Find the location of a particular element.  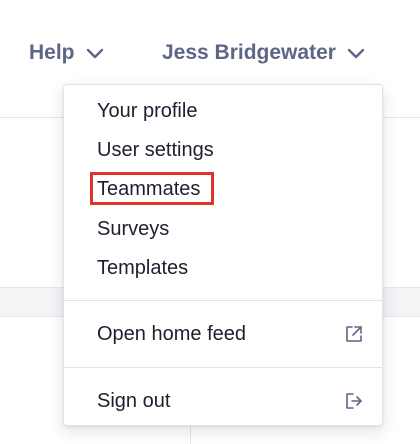

menu-item-open-home-feed: Open home feed is located at coordinates (223, 334).